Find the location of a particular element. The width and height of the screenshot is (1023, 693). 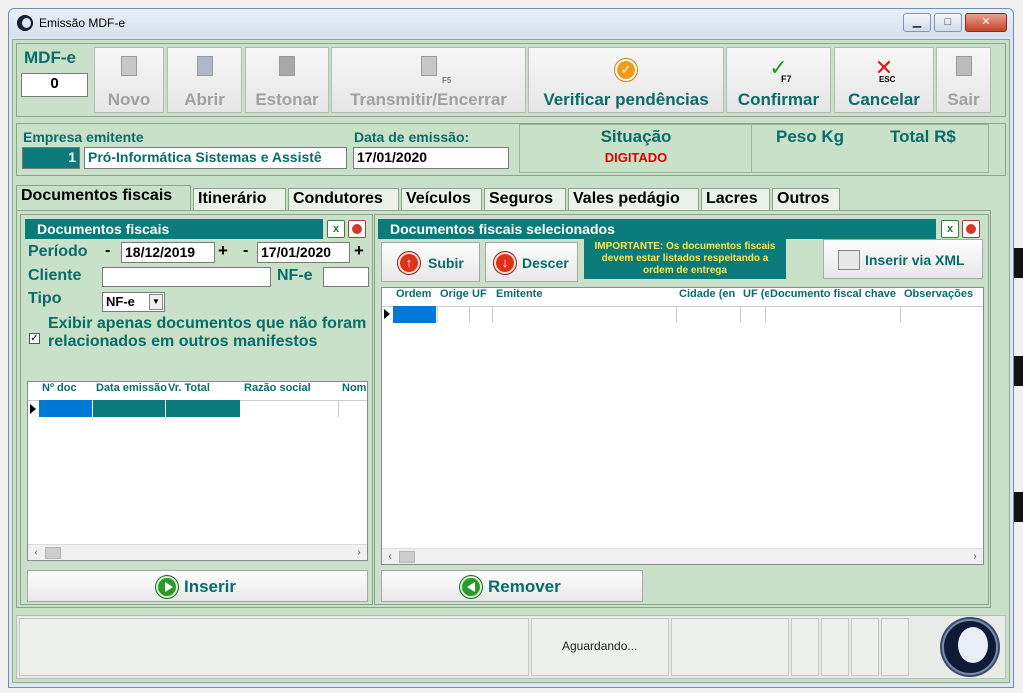

subir-button: ↑ Subir is located at coordinates (430, 262).